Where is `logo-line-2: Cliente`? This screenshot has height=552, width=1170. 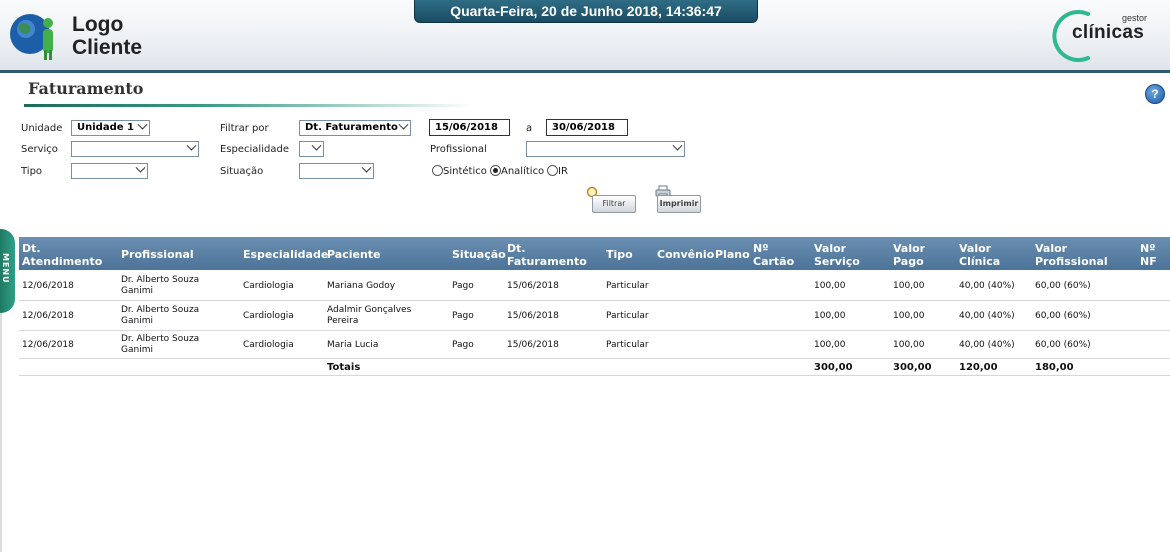
logo-line-2: Cliente is located at coordinates (107, 47).